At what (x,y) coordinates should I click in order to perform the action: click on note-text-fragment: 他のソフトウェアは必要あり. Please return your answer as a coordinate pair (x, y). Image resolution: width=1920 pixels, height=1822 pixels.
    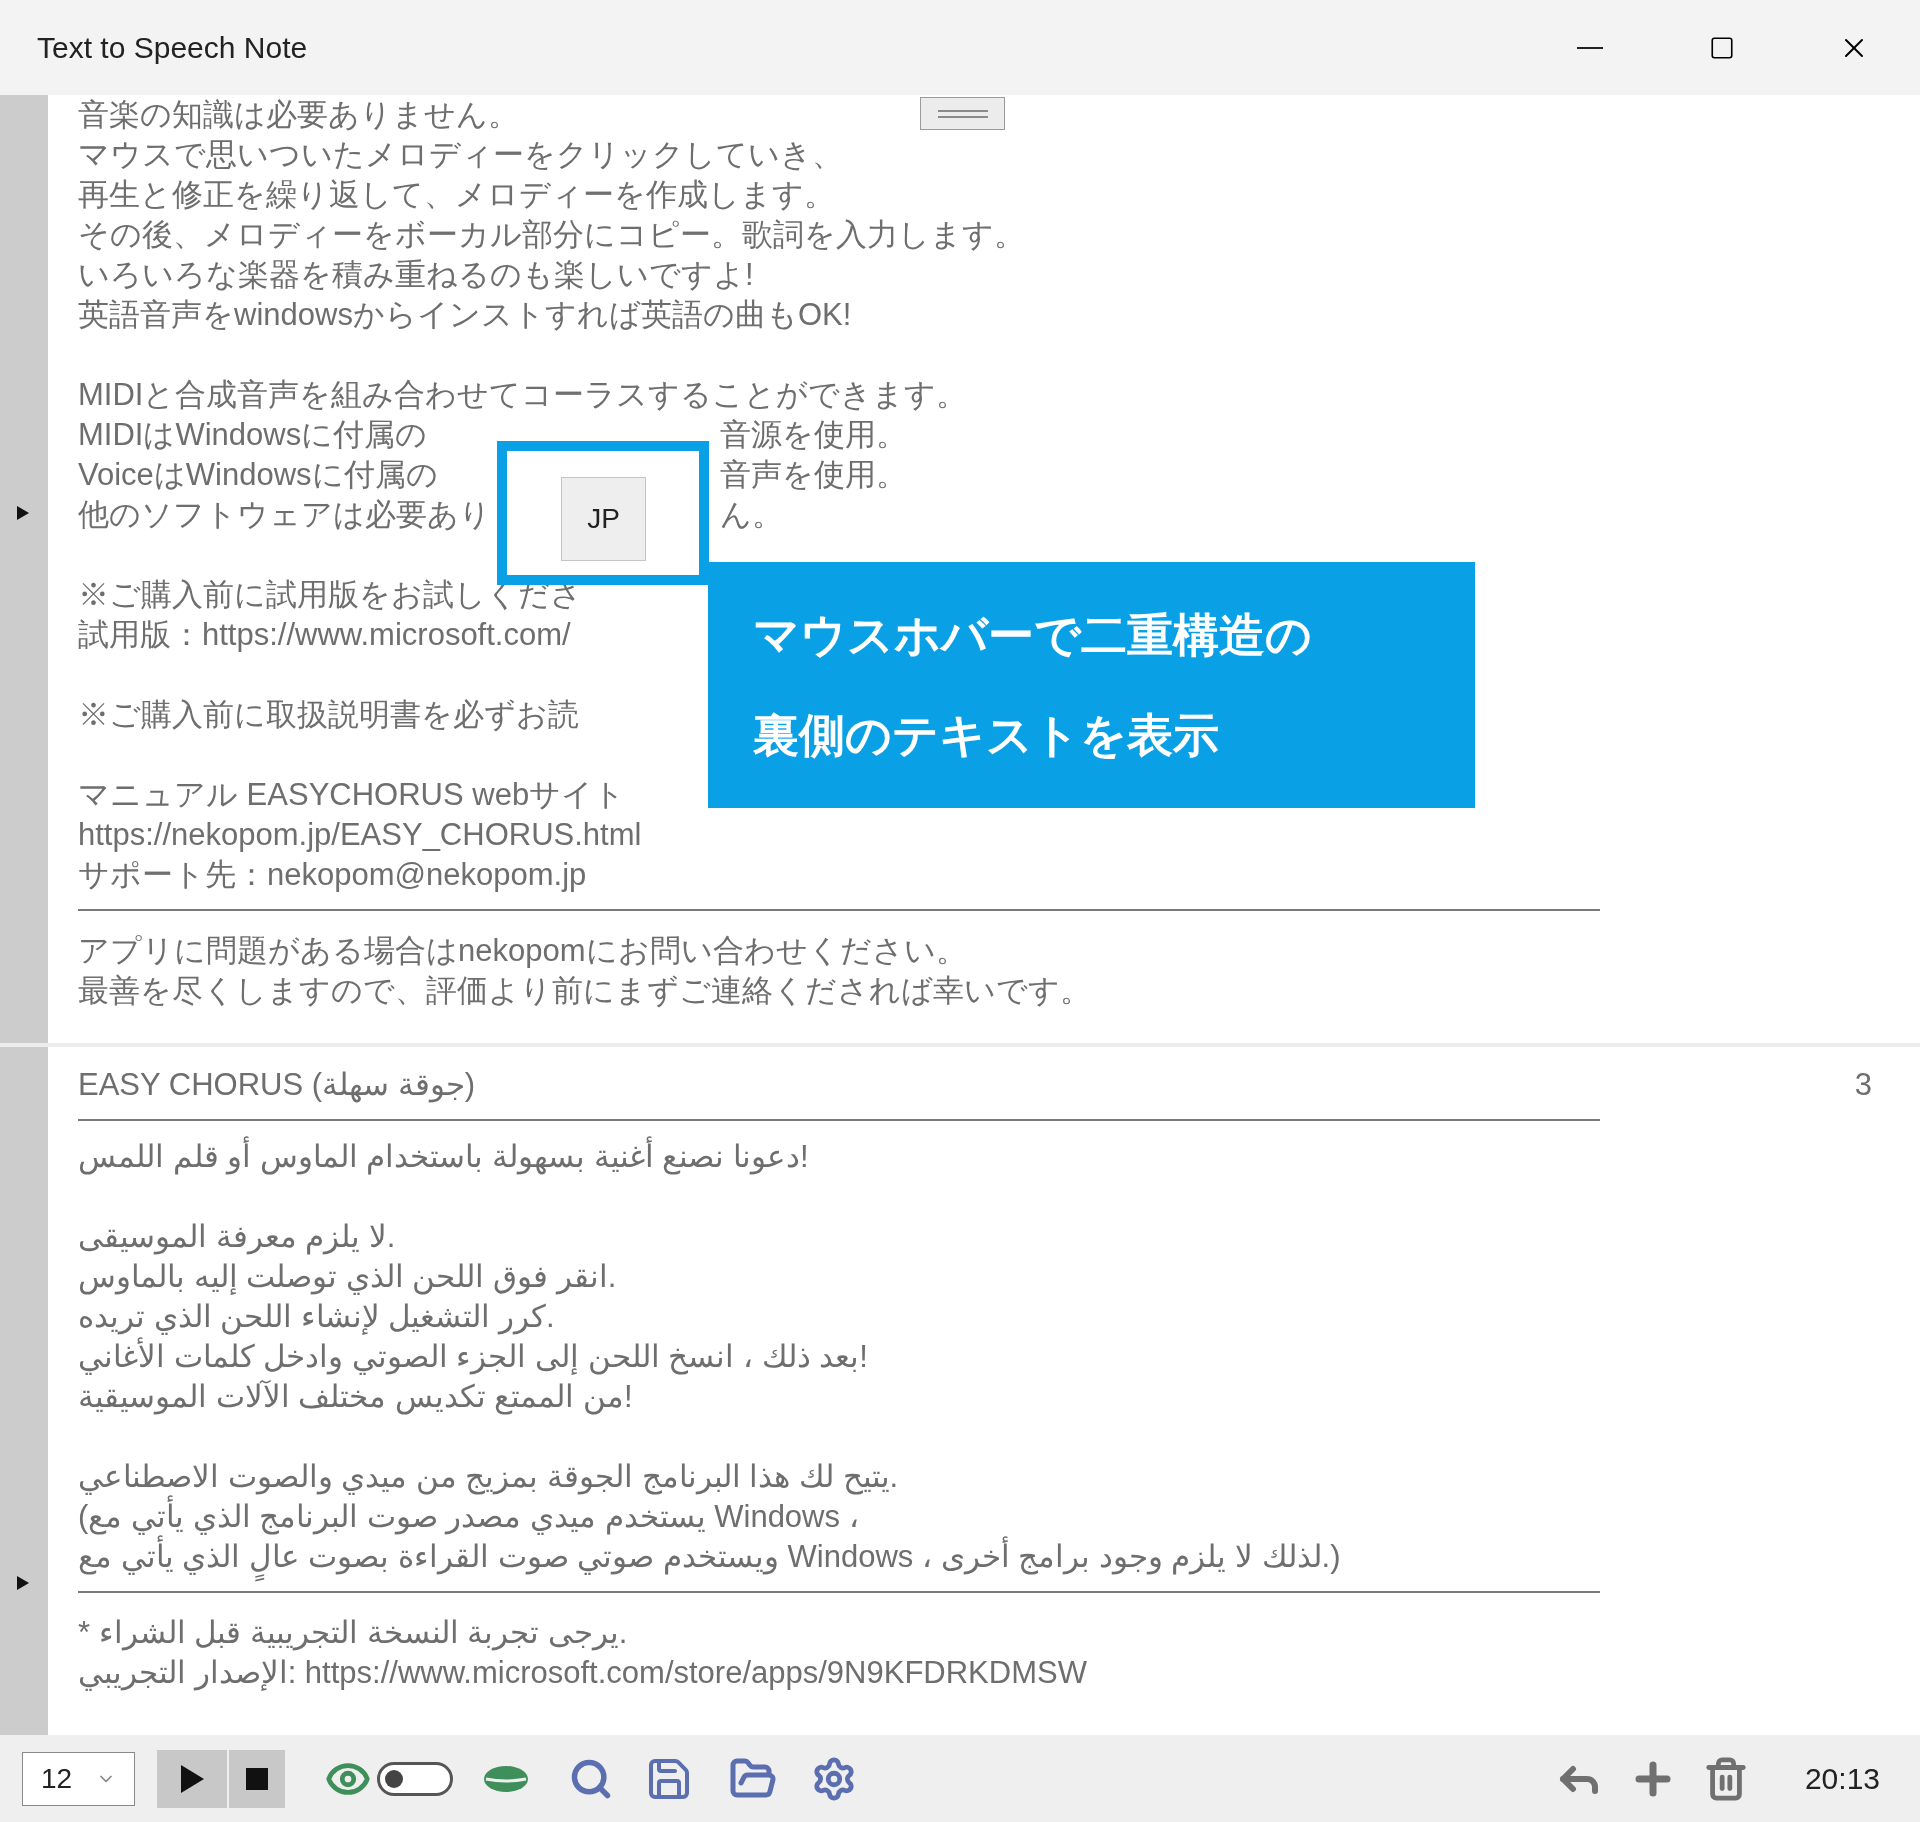
    Looking at the image, I should click on (284, 515).